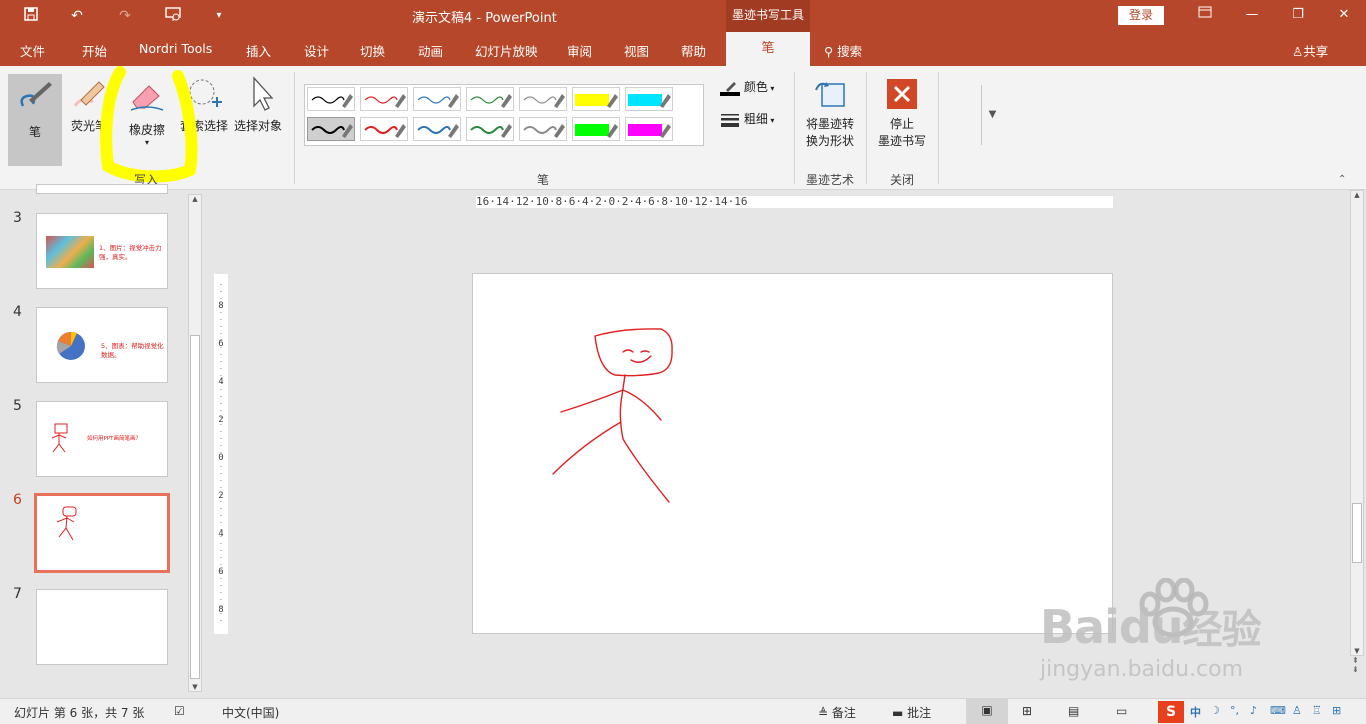  Describe the element at coordinates (32, 50) in the screenshot. I see `tab-file: 文件` at that location.